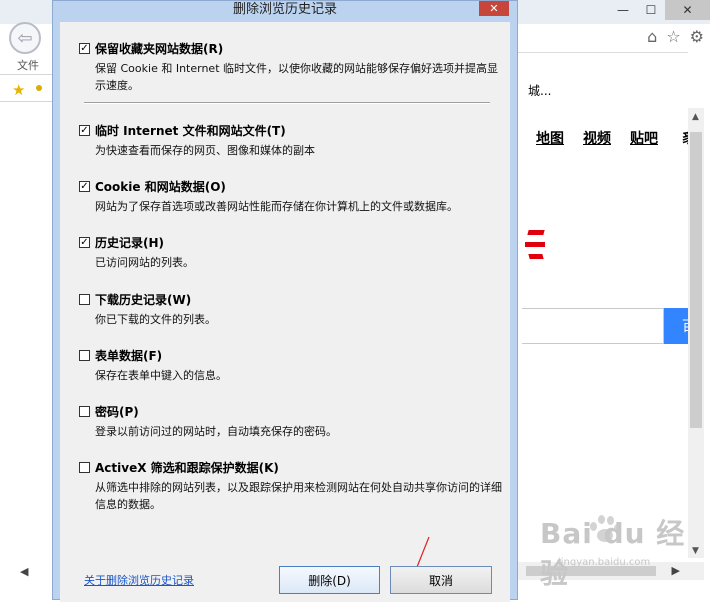 This screenshot has width=710, height=602. Describe the element at coordinates (292, 252) in the screenshot. I see `option-history: ✓ 历史记录(H) 已访问网站的列表。` at that location.